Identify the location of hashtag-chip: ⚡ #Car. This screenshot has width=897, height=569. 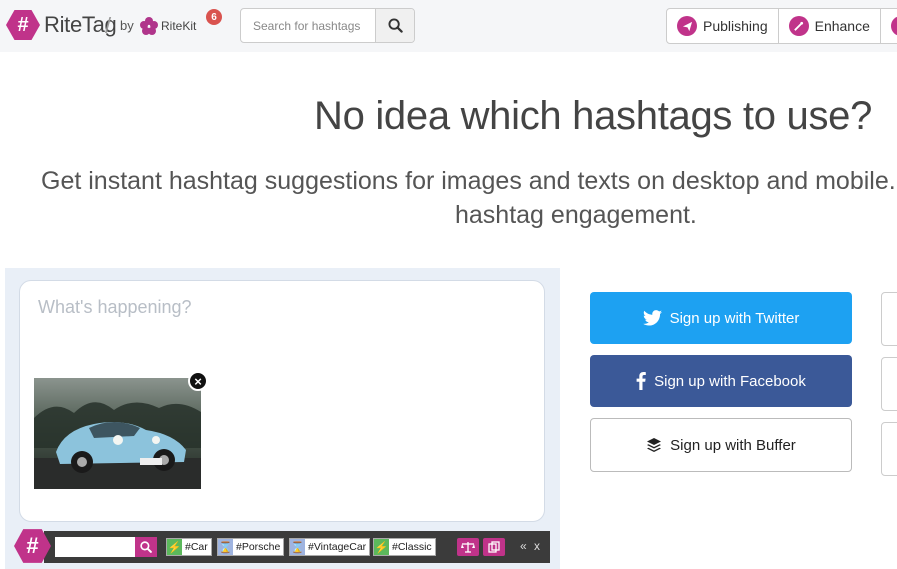
(189, 547).